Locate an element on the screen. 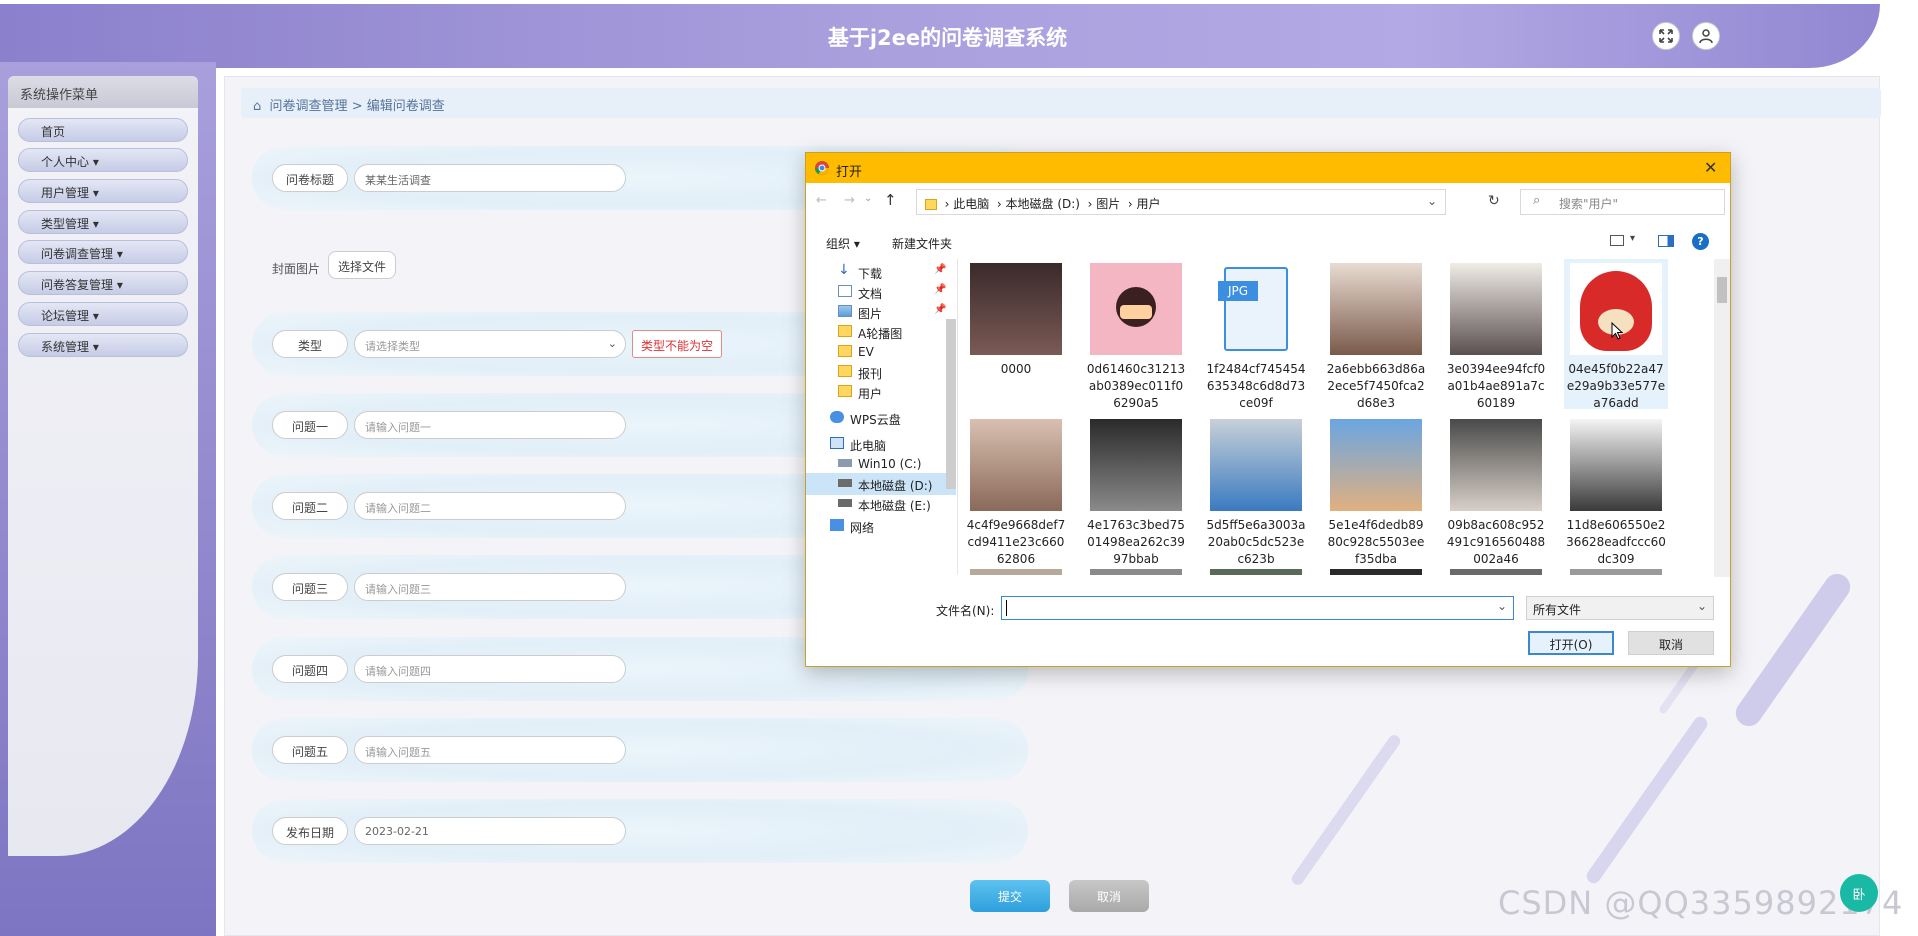  path-segment: 用户 is located at coordinates (1149, 204).